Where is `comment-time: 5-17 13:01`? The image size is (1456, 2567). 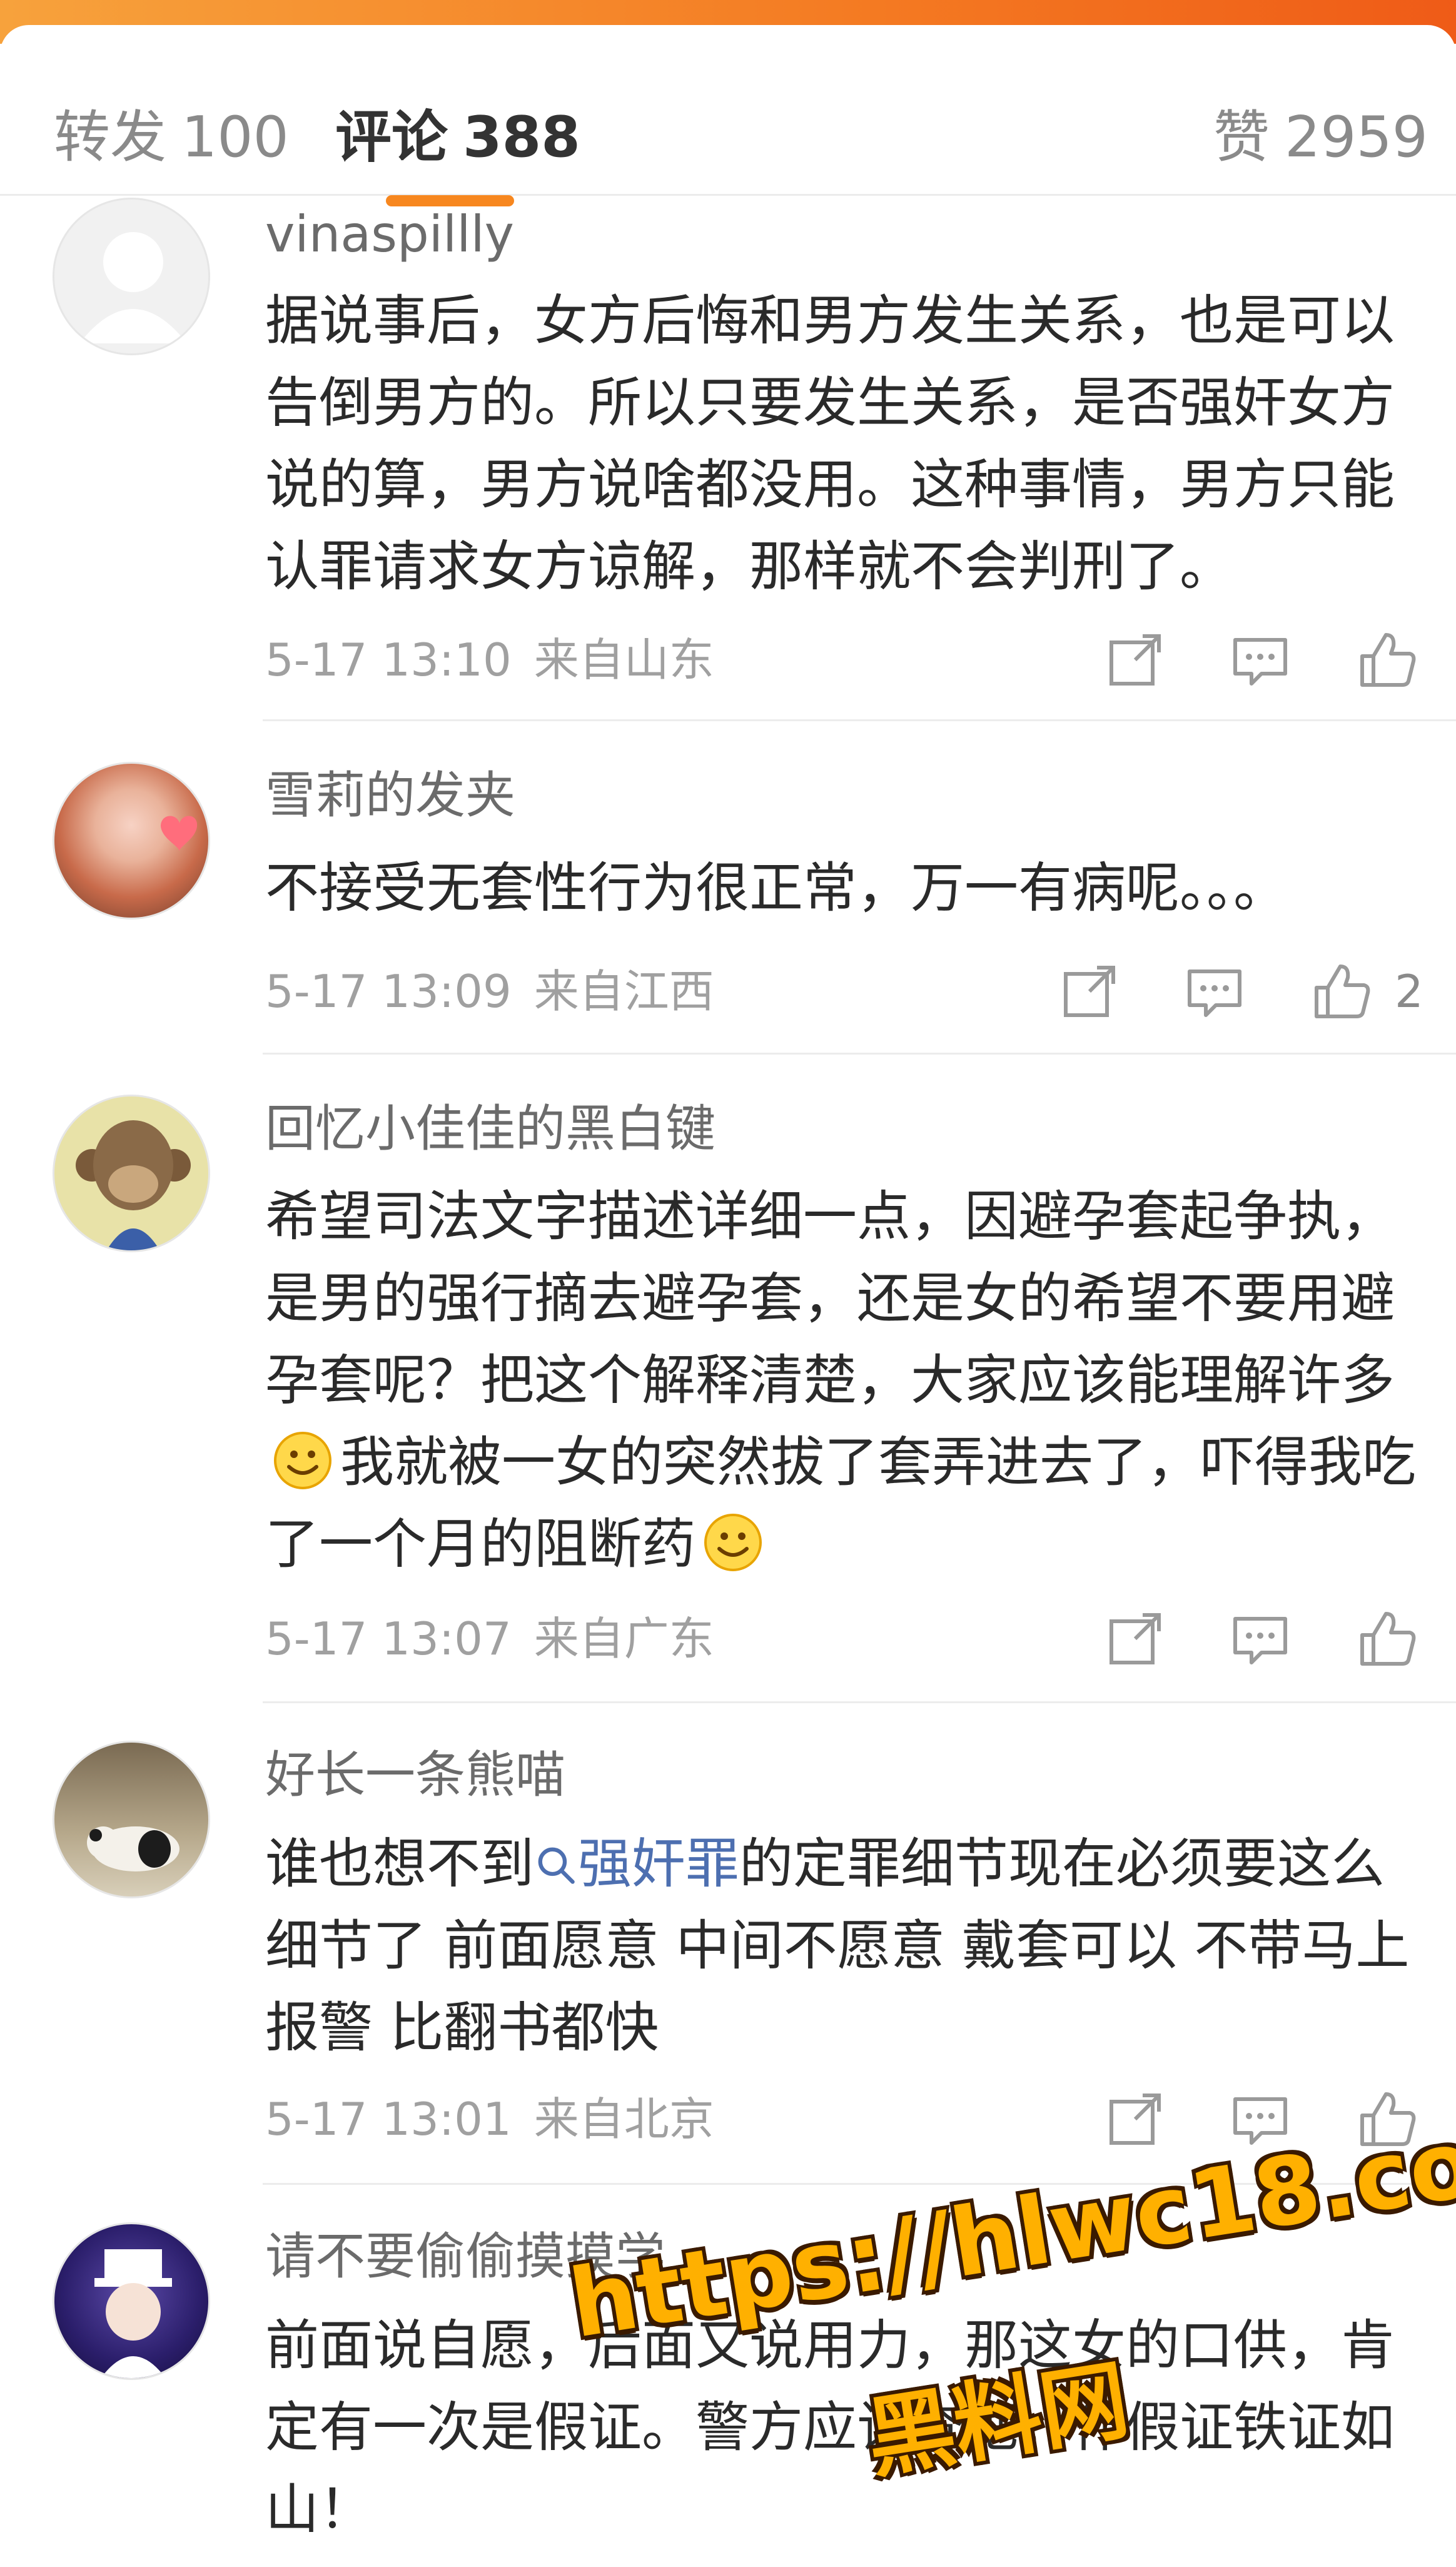 comment-time: 5-17 13:01 is located at coordinates (388, 2119).